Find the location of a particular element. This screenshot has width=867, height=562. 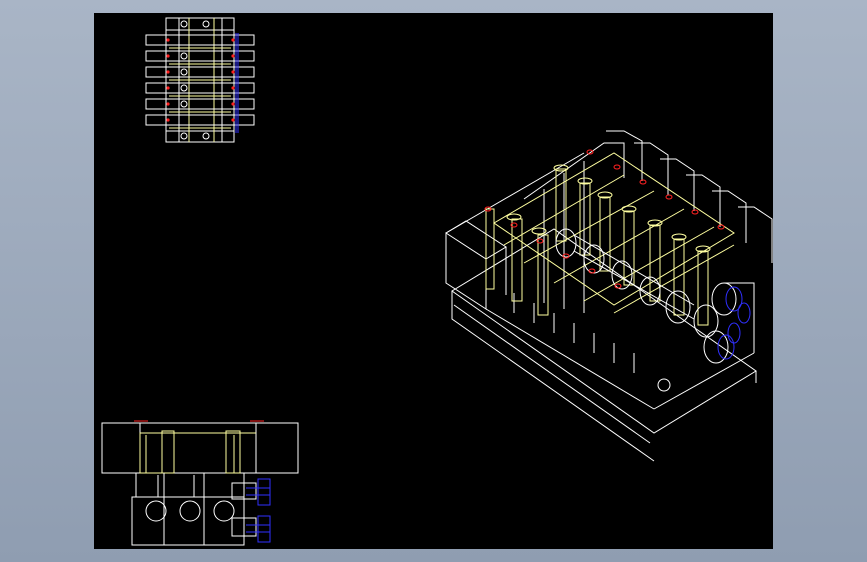

front-view-blue-detail is located at coordinates (258, 510).